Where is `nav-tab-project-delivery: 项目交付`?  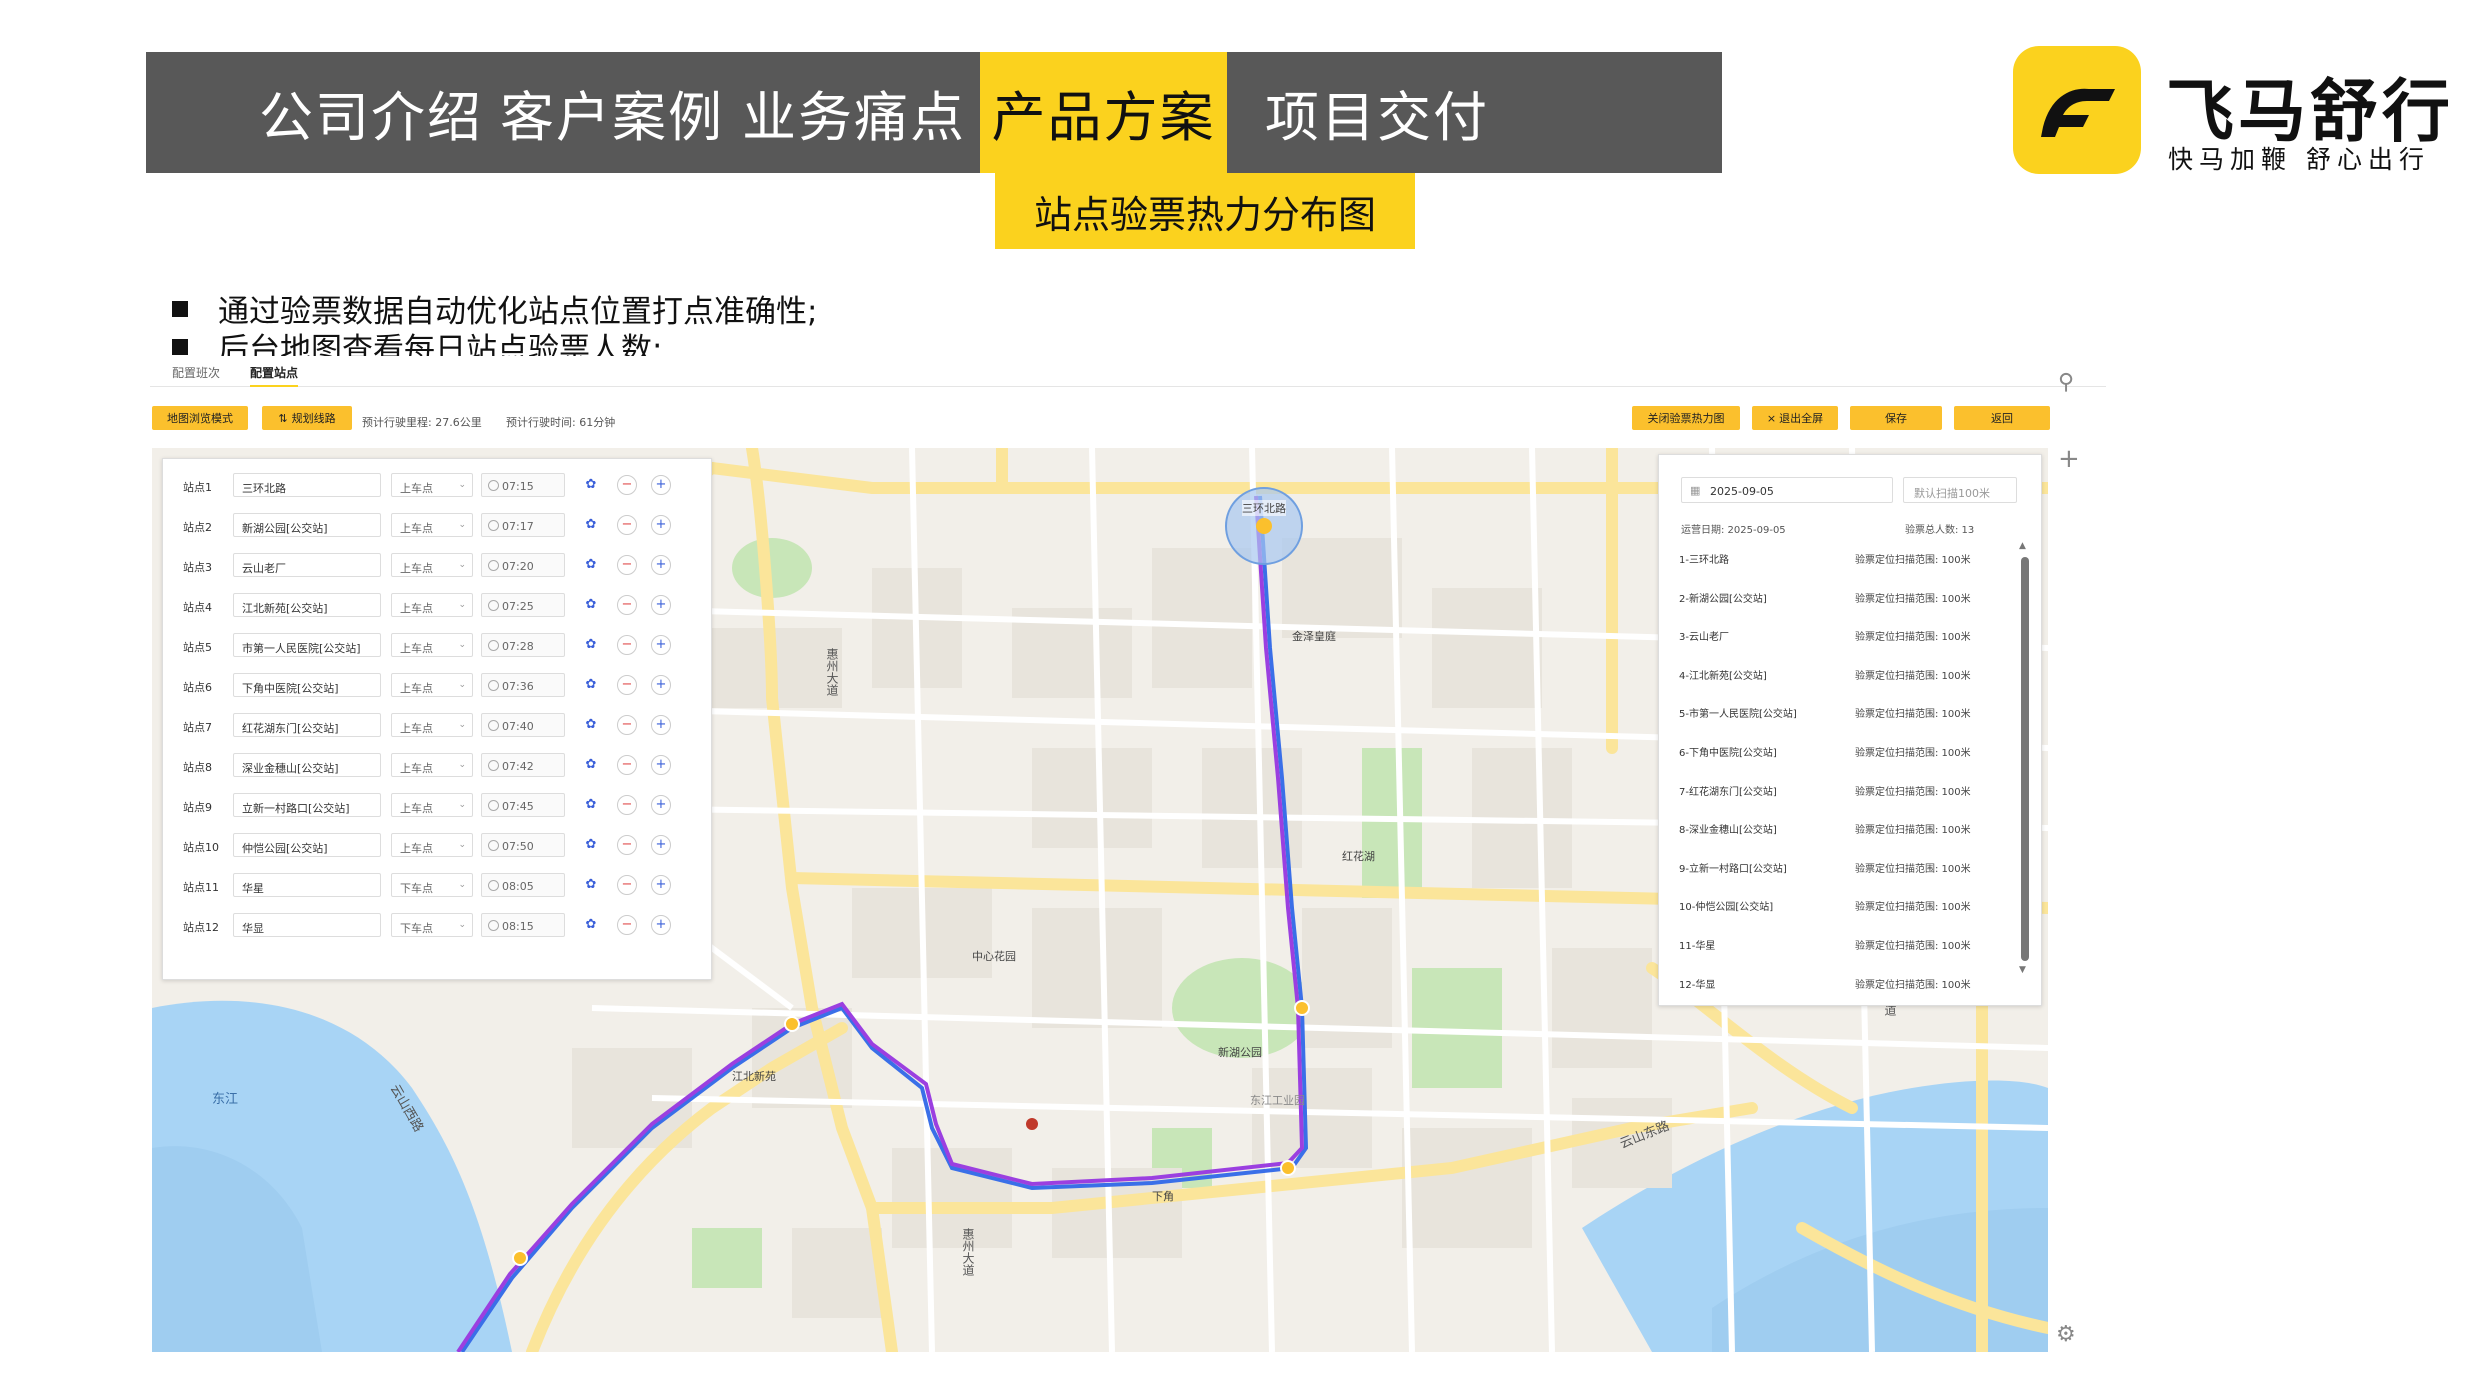
nav-tab-project-delivery: 项目交付 is located at coordinates (1362, 112).